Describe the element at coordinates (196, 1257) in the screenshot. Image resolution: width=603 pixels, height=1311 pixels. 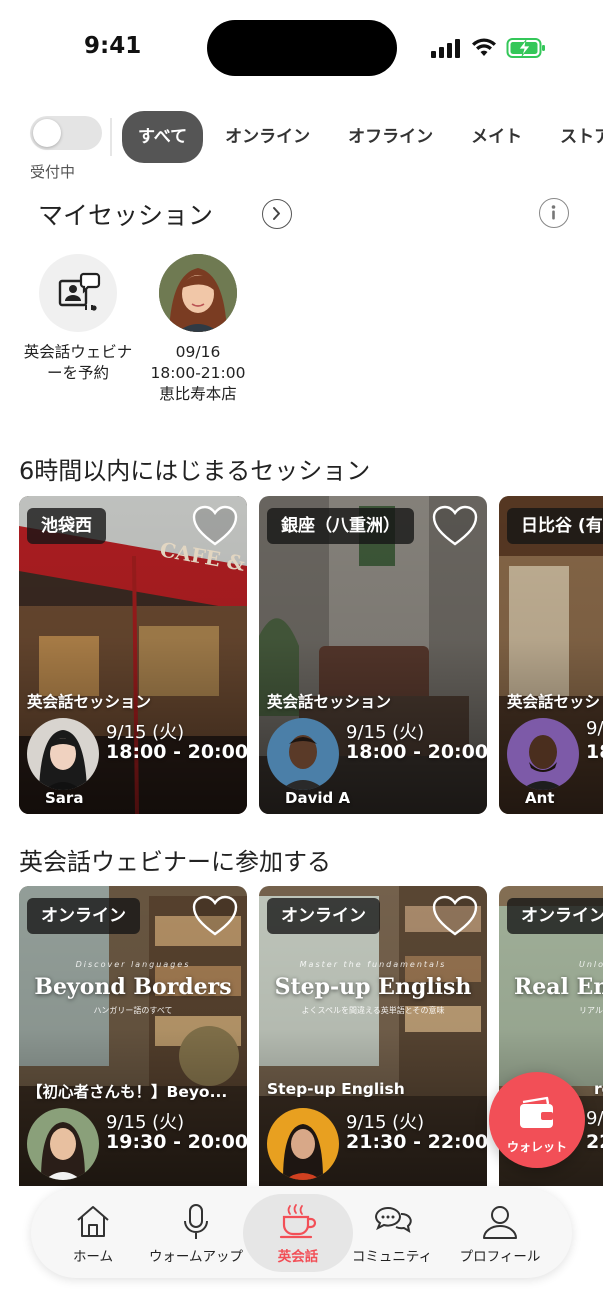
I see `nav-warmup-label: ウォームアップ` at that location.